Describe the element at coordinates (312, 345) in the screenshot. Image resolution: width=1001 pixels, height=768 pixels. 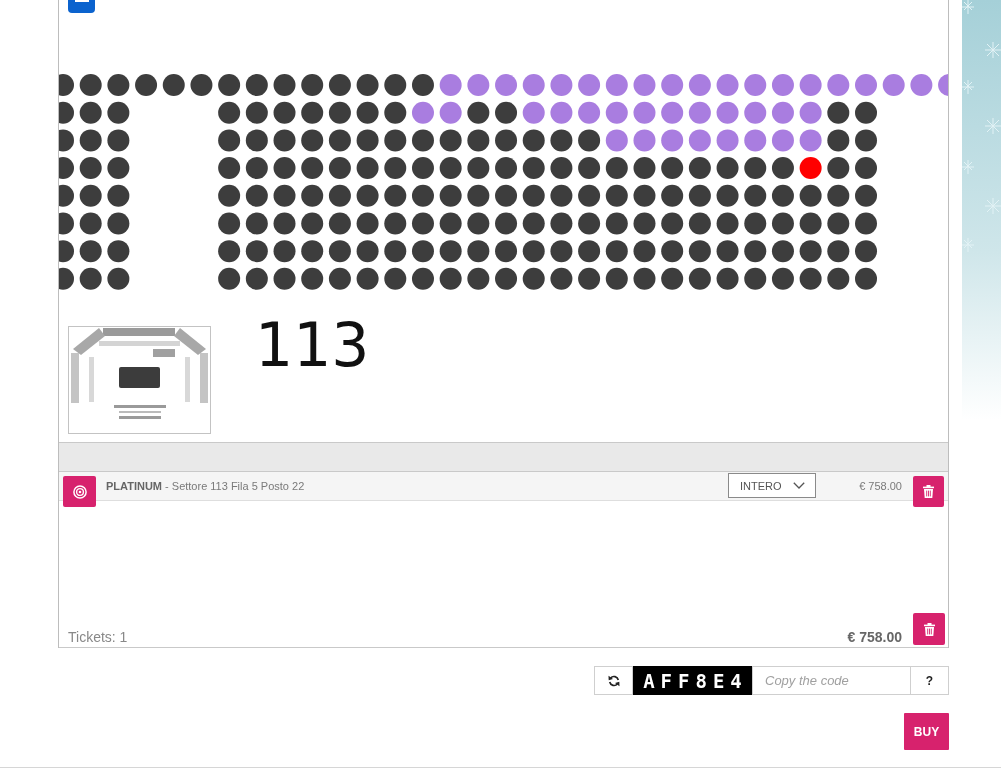
I see `sector-label: 113` at that location.